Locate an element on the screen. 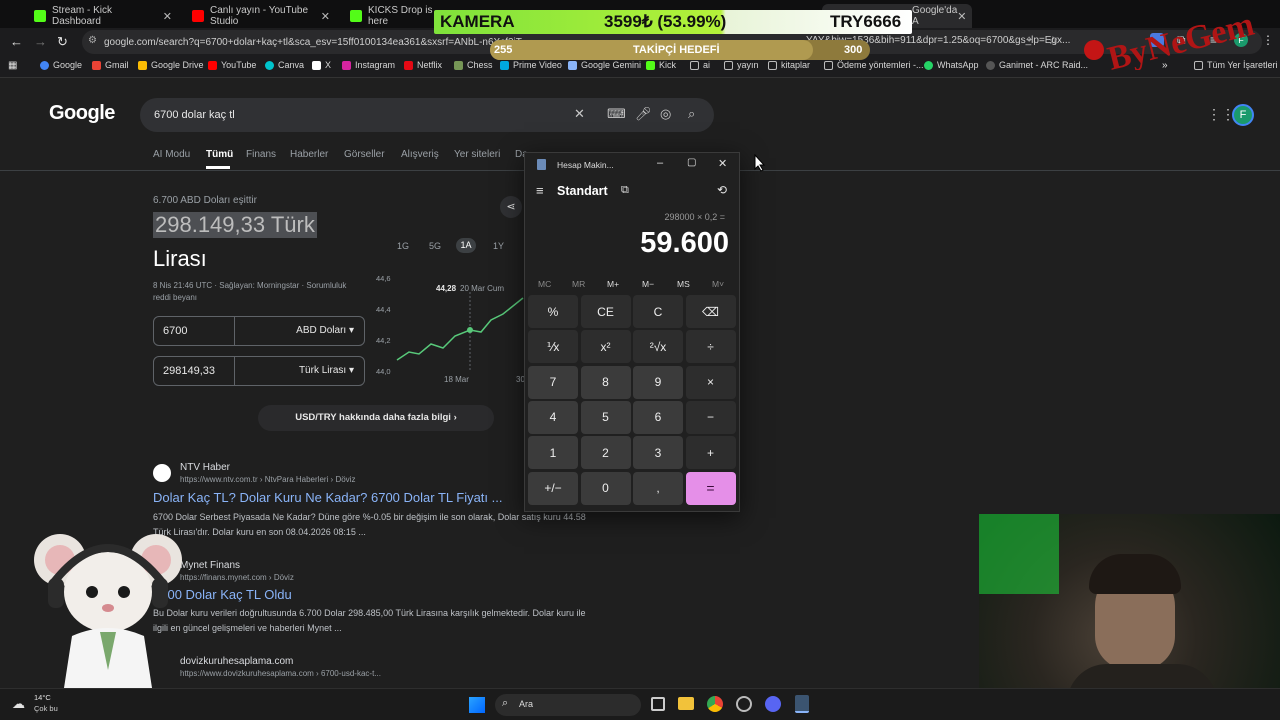  tab-ai-mode: AI Modu is located at coordinates (171, 154).